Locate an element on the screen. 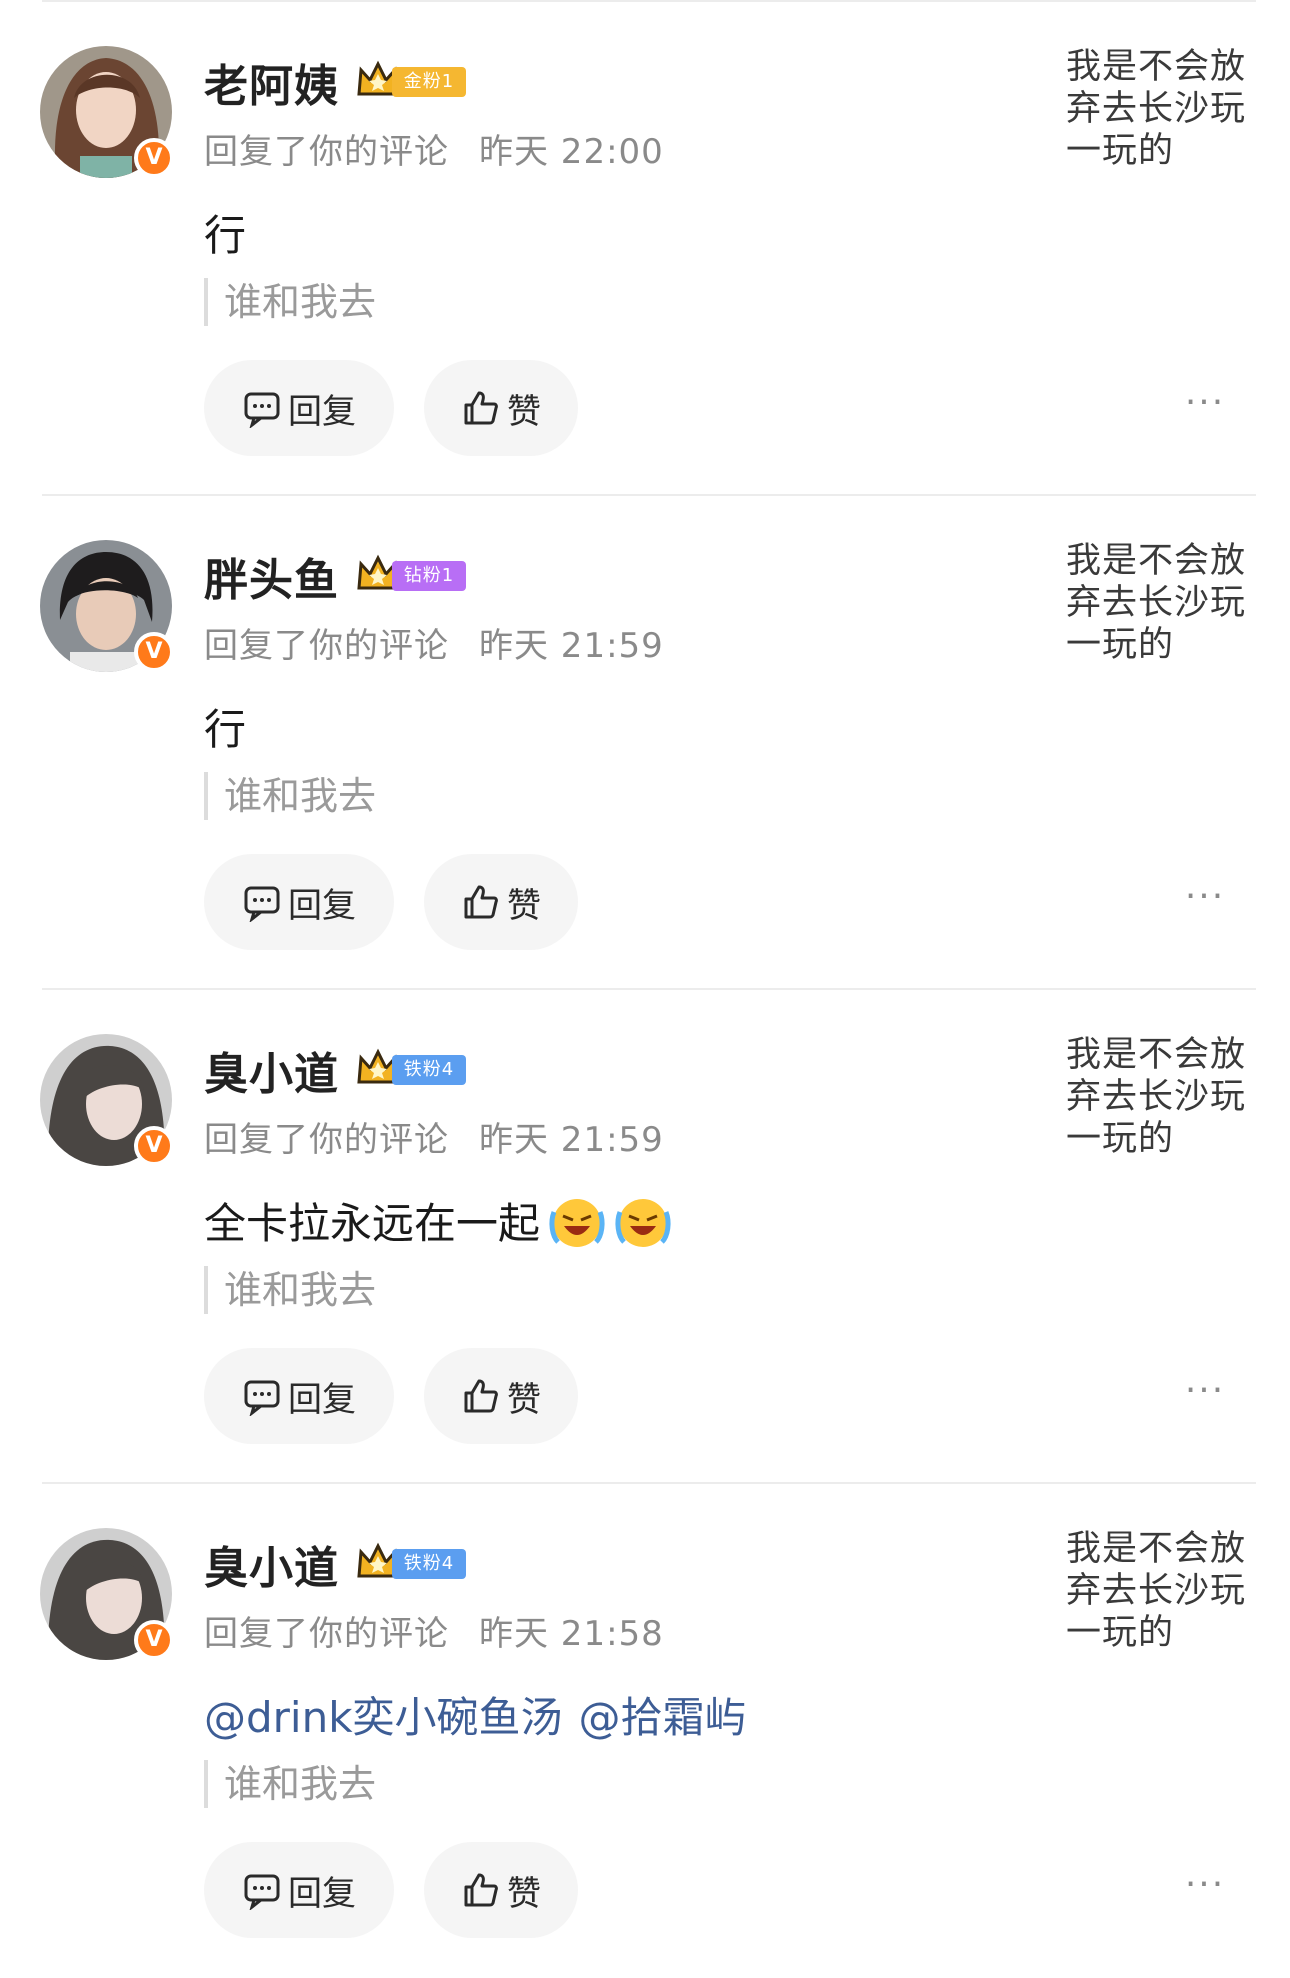  comment-text: 全卡拉永远在一起 is located at coordinates (372, 1223).